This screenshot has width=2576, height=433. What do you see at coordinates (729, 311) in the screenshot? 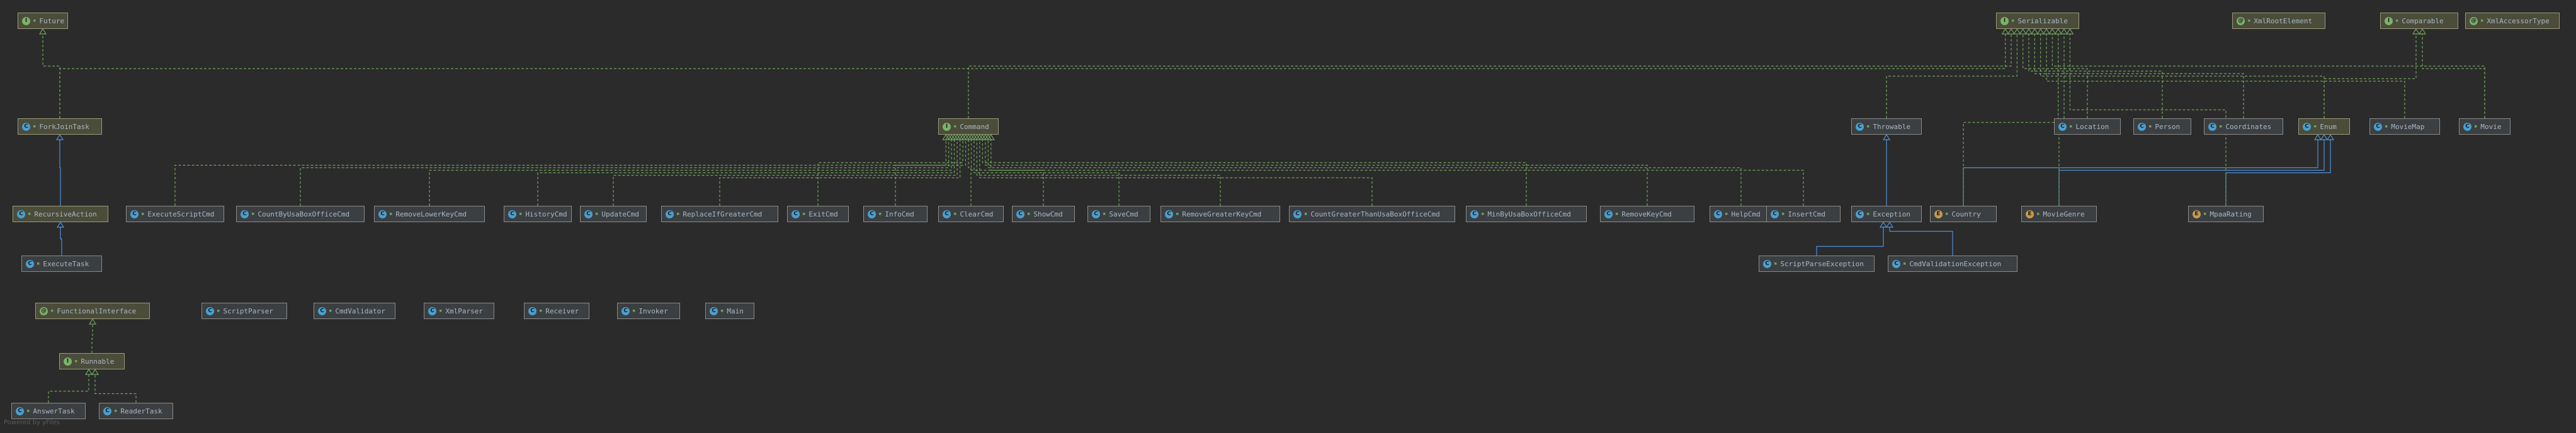
I see `node-main: C ▪ Main` at bounding box center [729, 311].